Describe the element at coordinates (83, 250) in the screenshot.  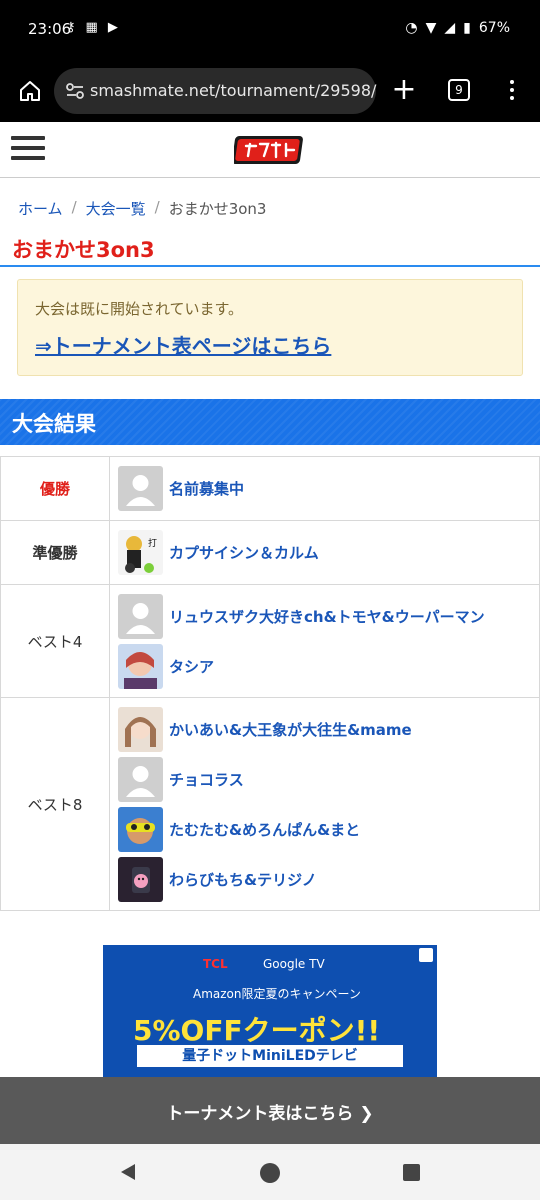
I see `page-title: おまかせ3on3` at that location.